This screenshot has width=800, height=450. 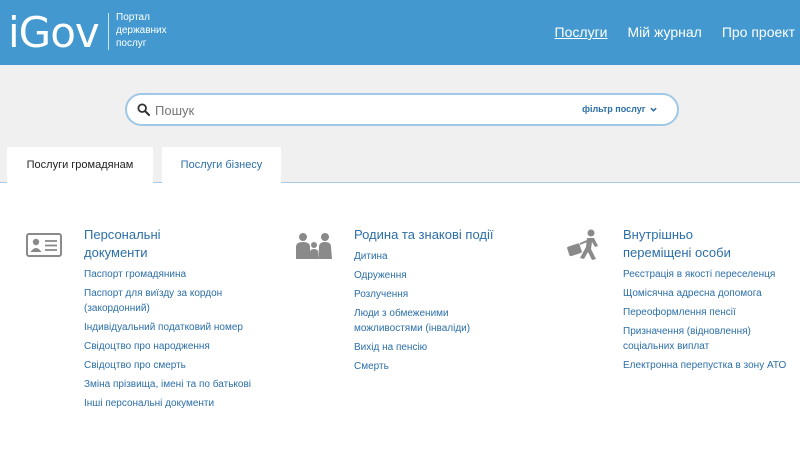 I want to click on service-link: Одруження, so click(x=429, y=275).